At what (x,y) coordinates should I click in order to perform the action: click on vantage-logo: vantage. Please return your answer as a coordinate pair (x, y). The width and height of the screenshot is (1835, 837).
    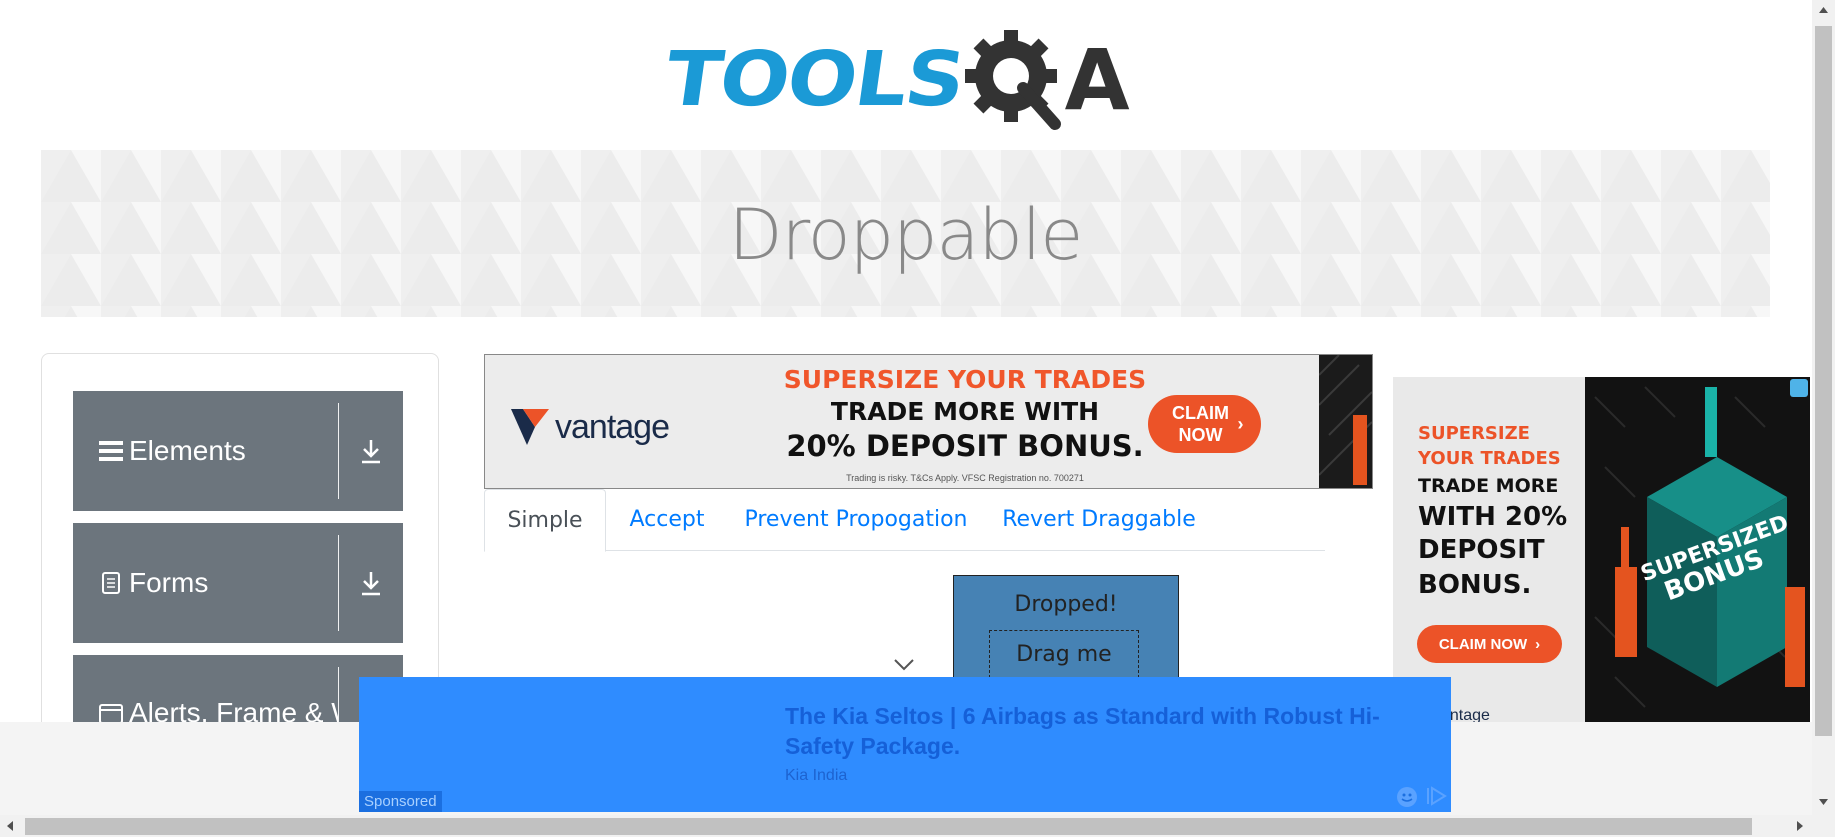
    Looking at the image, I should click on (589, 427).